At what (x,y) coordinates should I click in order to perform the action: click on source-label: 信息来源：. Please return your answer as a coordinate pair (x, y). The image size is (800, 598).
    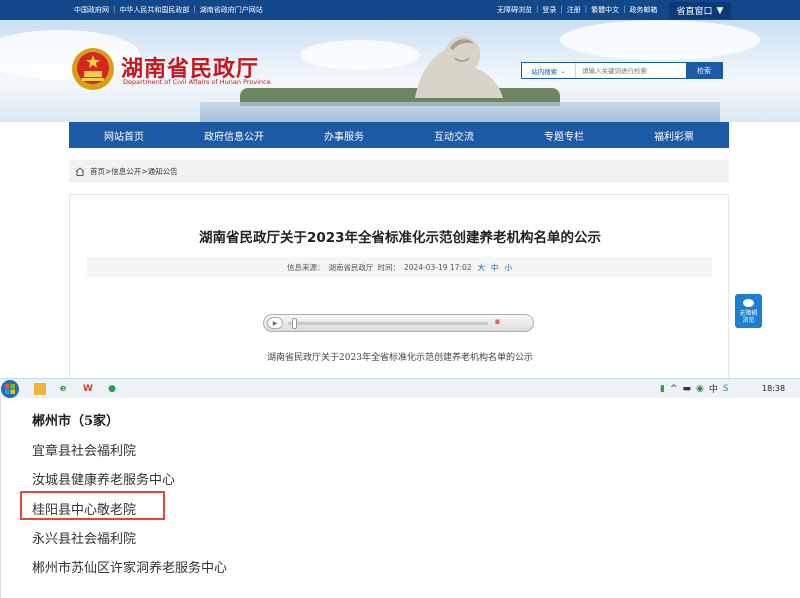
    Looking at the image, I should click on (305, 267).